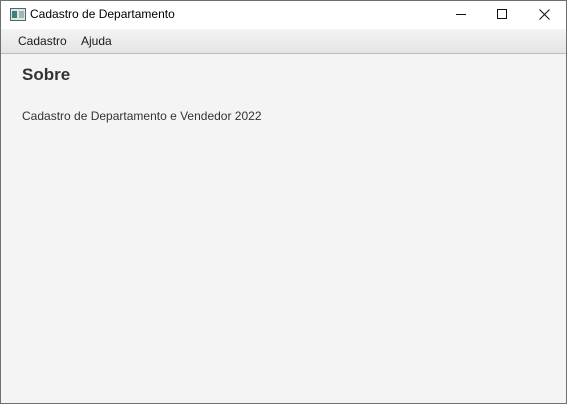 The width and height of the screenshot is (567, 404). I want to click on window-title: Cadastro de Departamento, so click(102, 14).